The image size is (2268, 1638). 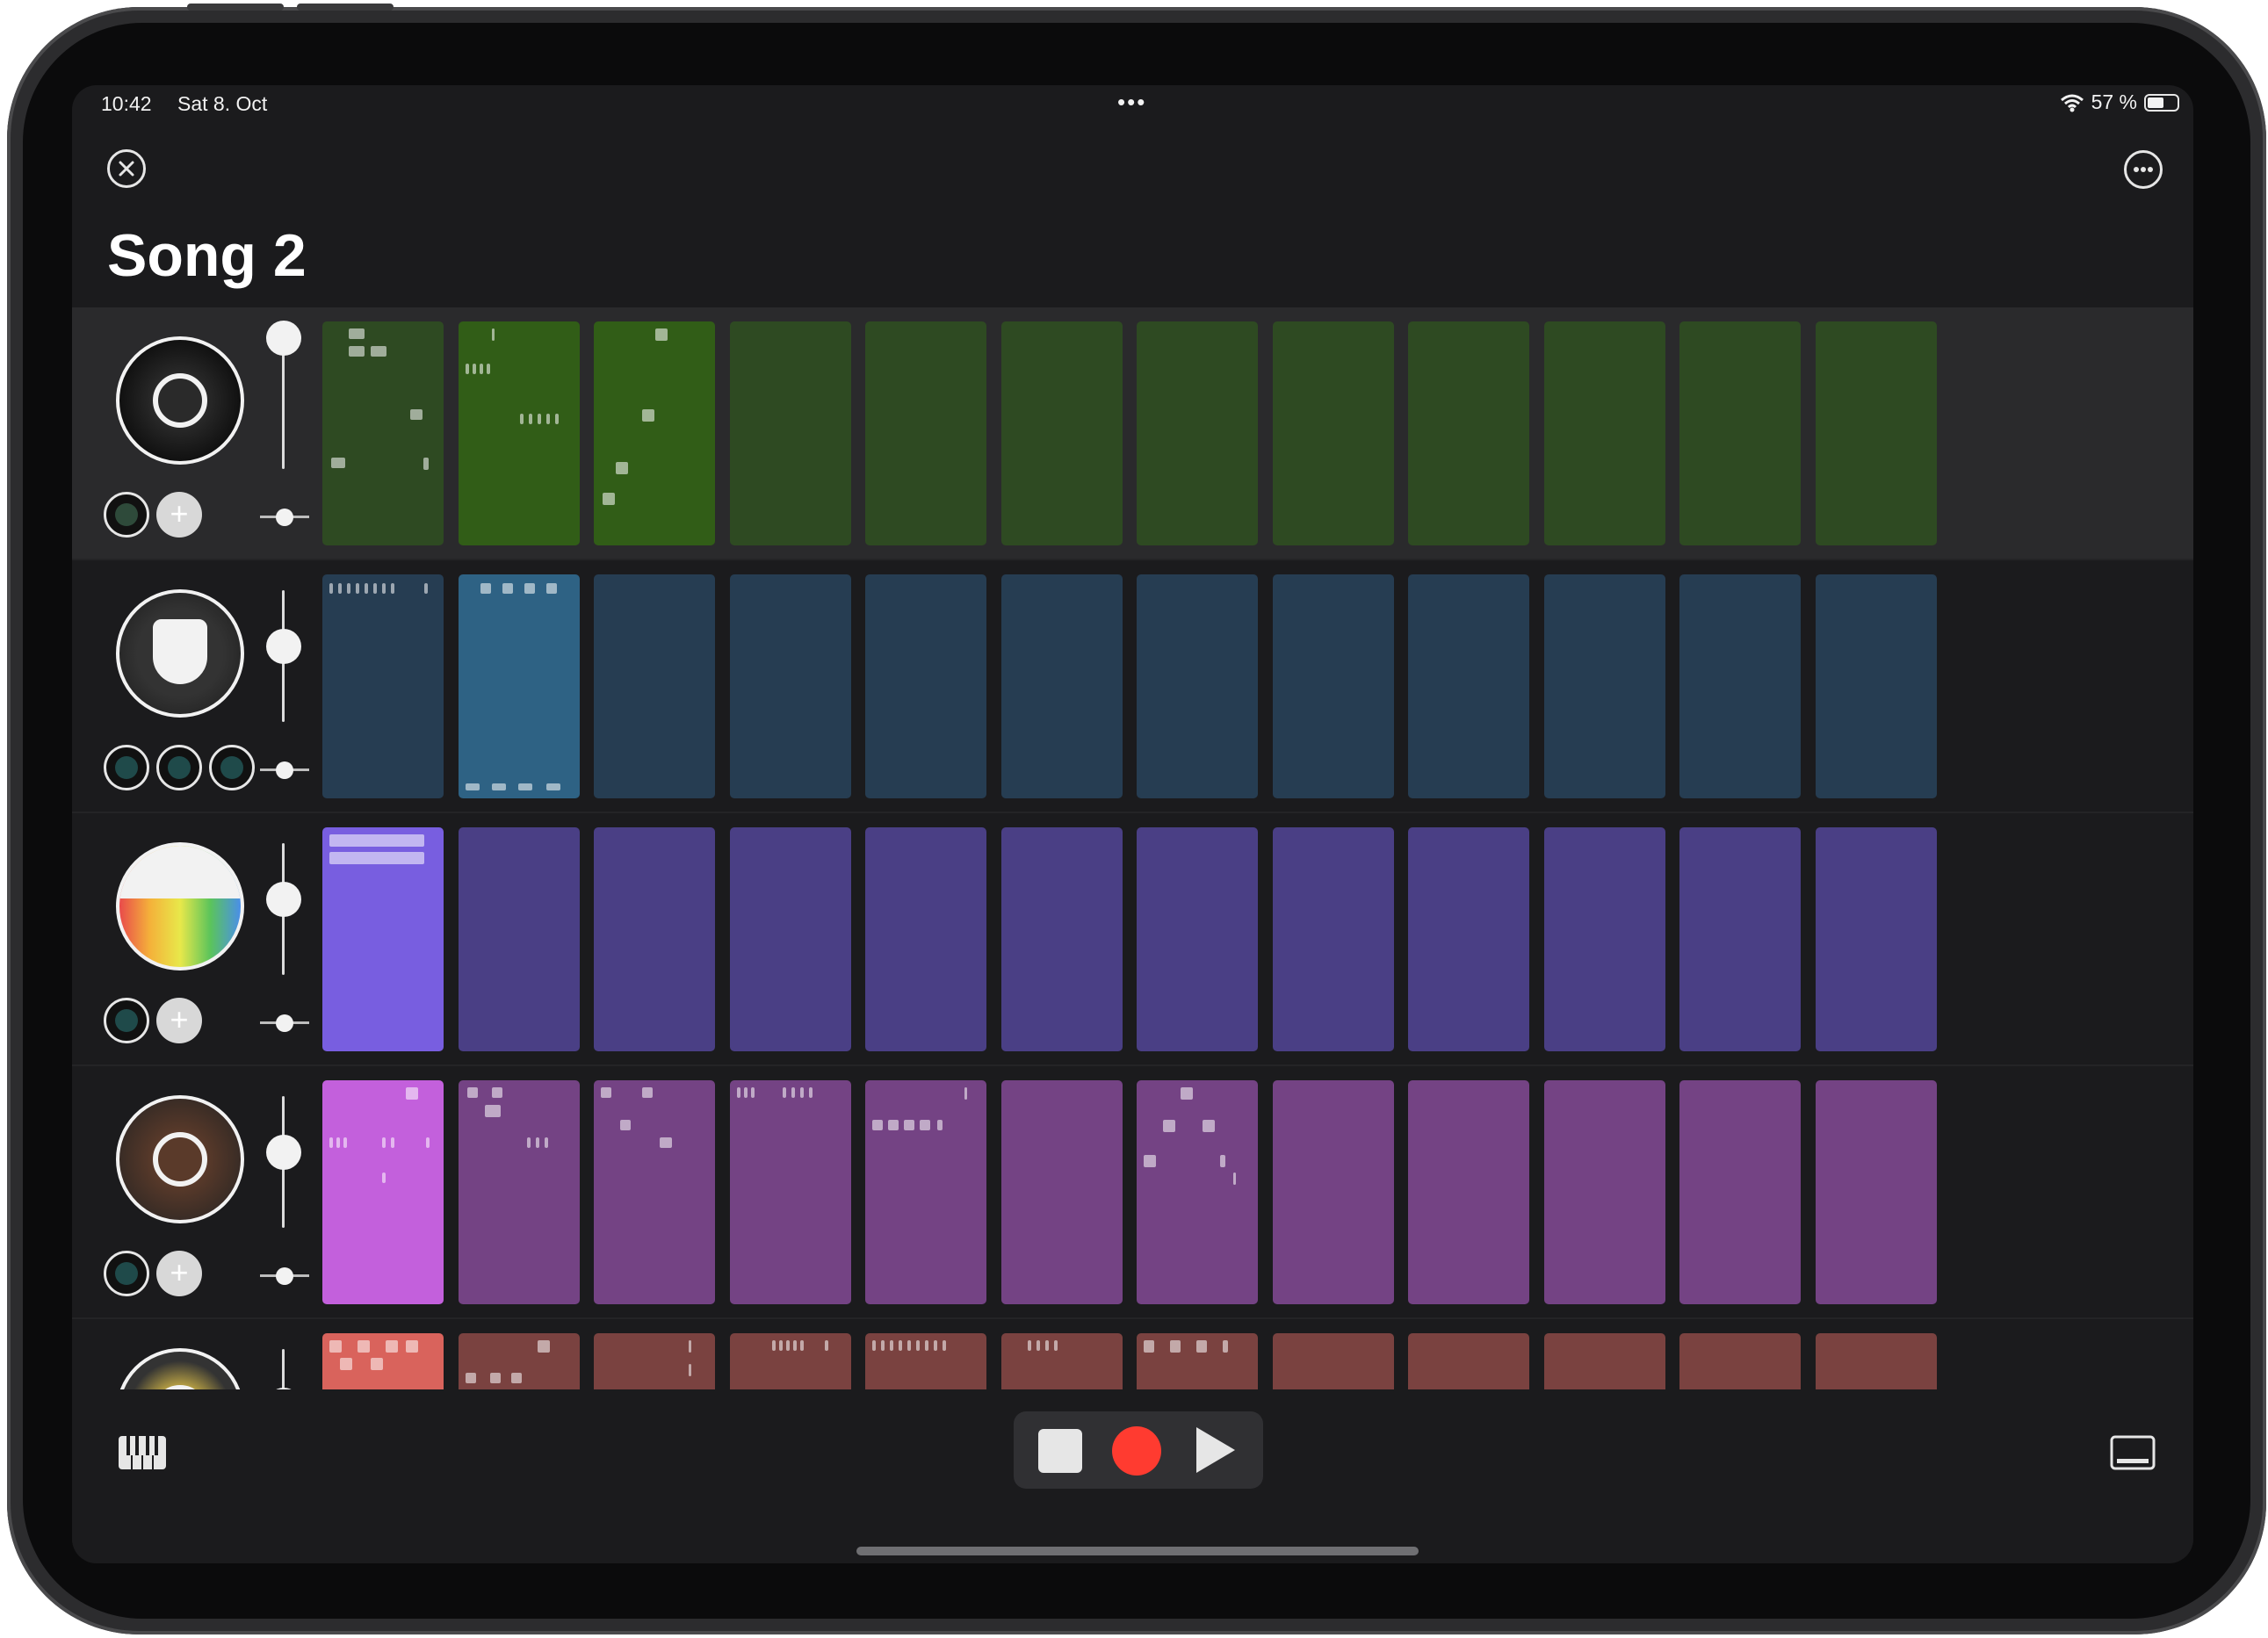 What do you see at coordinates (127, 515) in the screenshot?
I see `filter-plugin-icon` at bounding box center [127, 515].